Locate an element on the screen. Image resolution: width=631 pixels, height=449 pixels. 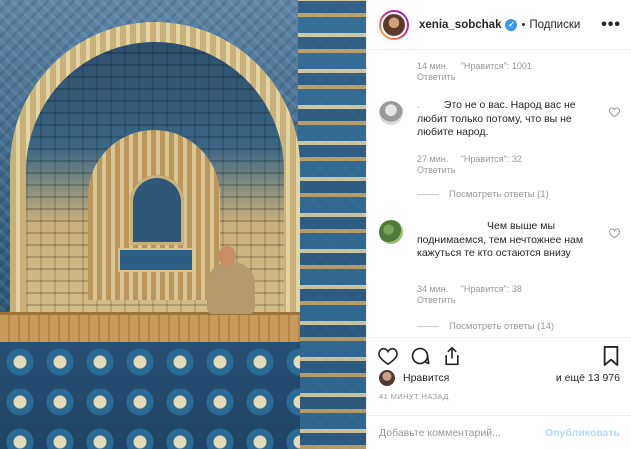
post-actions is located at coordinates (499, 352).